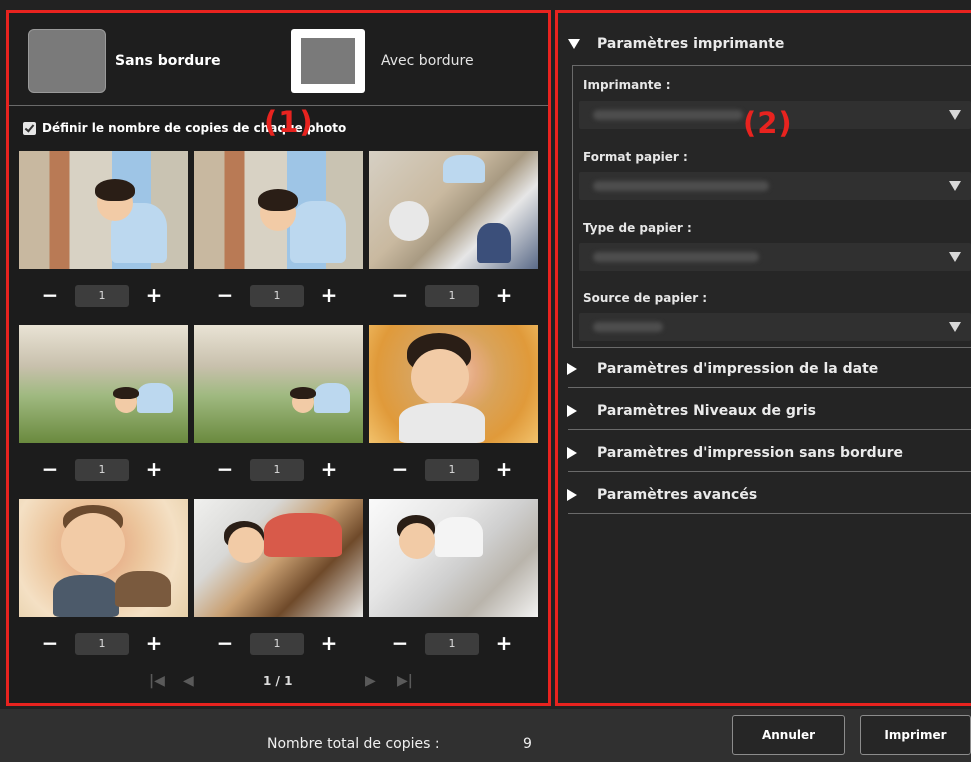 Image resolution: width=971 pixels, height=762 pixels. Describe the element at coordinates (775, 186) in the screenshot. I see `paper-size-select` at that location.